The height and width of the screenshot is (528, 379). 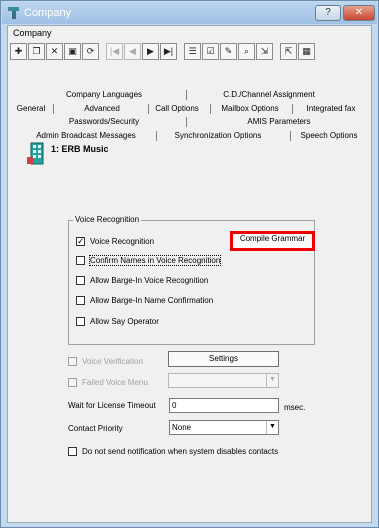 I want to click on failed-voice-menu-checkbox, so click(x=72, y=382).